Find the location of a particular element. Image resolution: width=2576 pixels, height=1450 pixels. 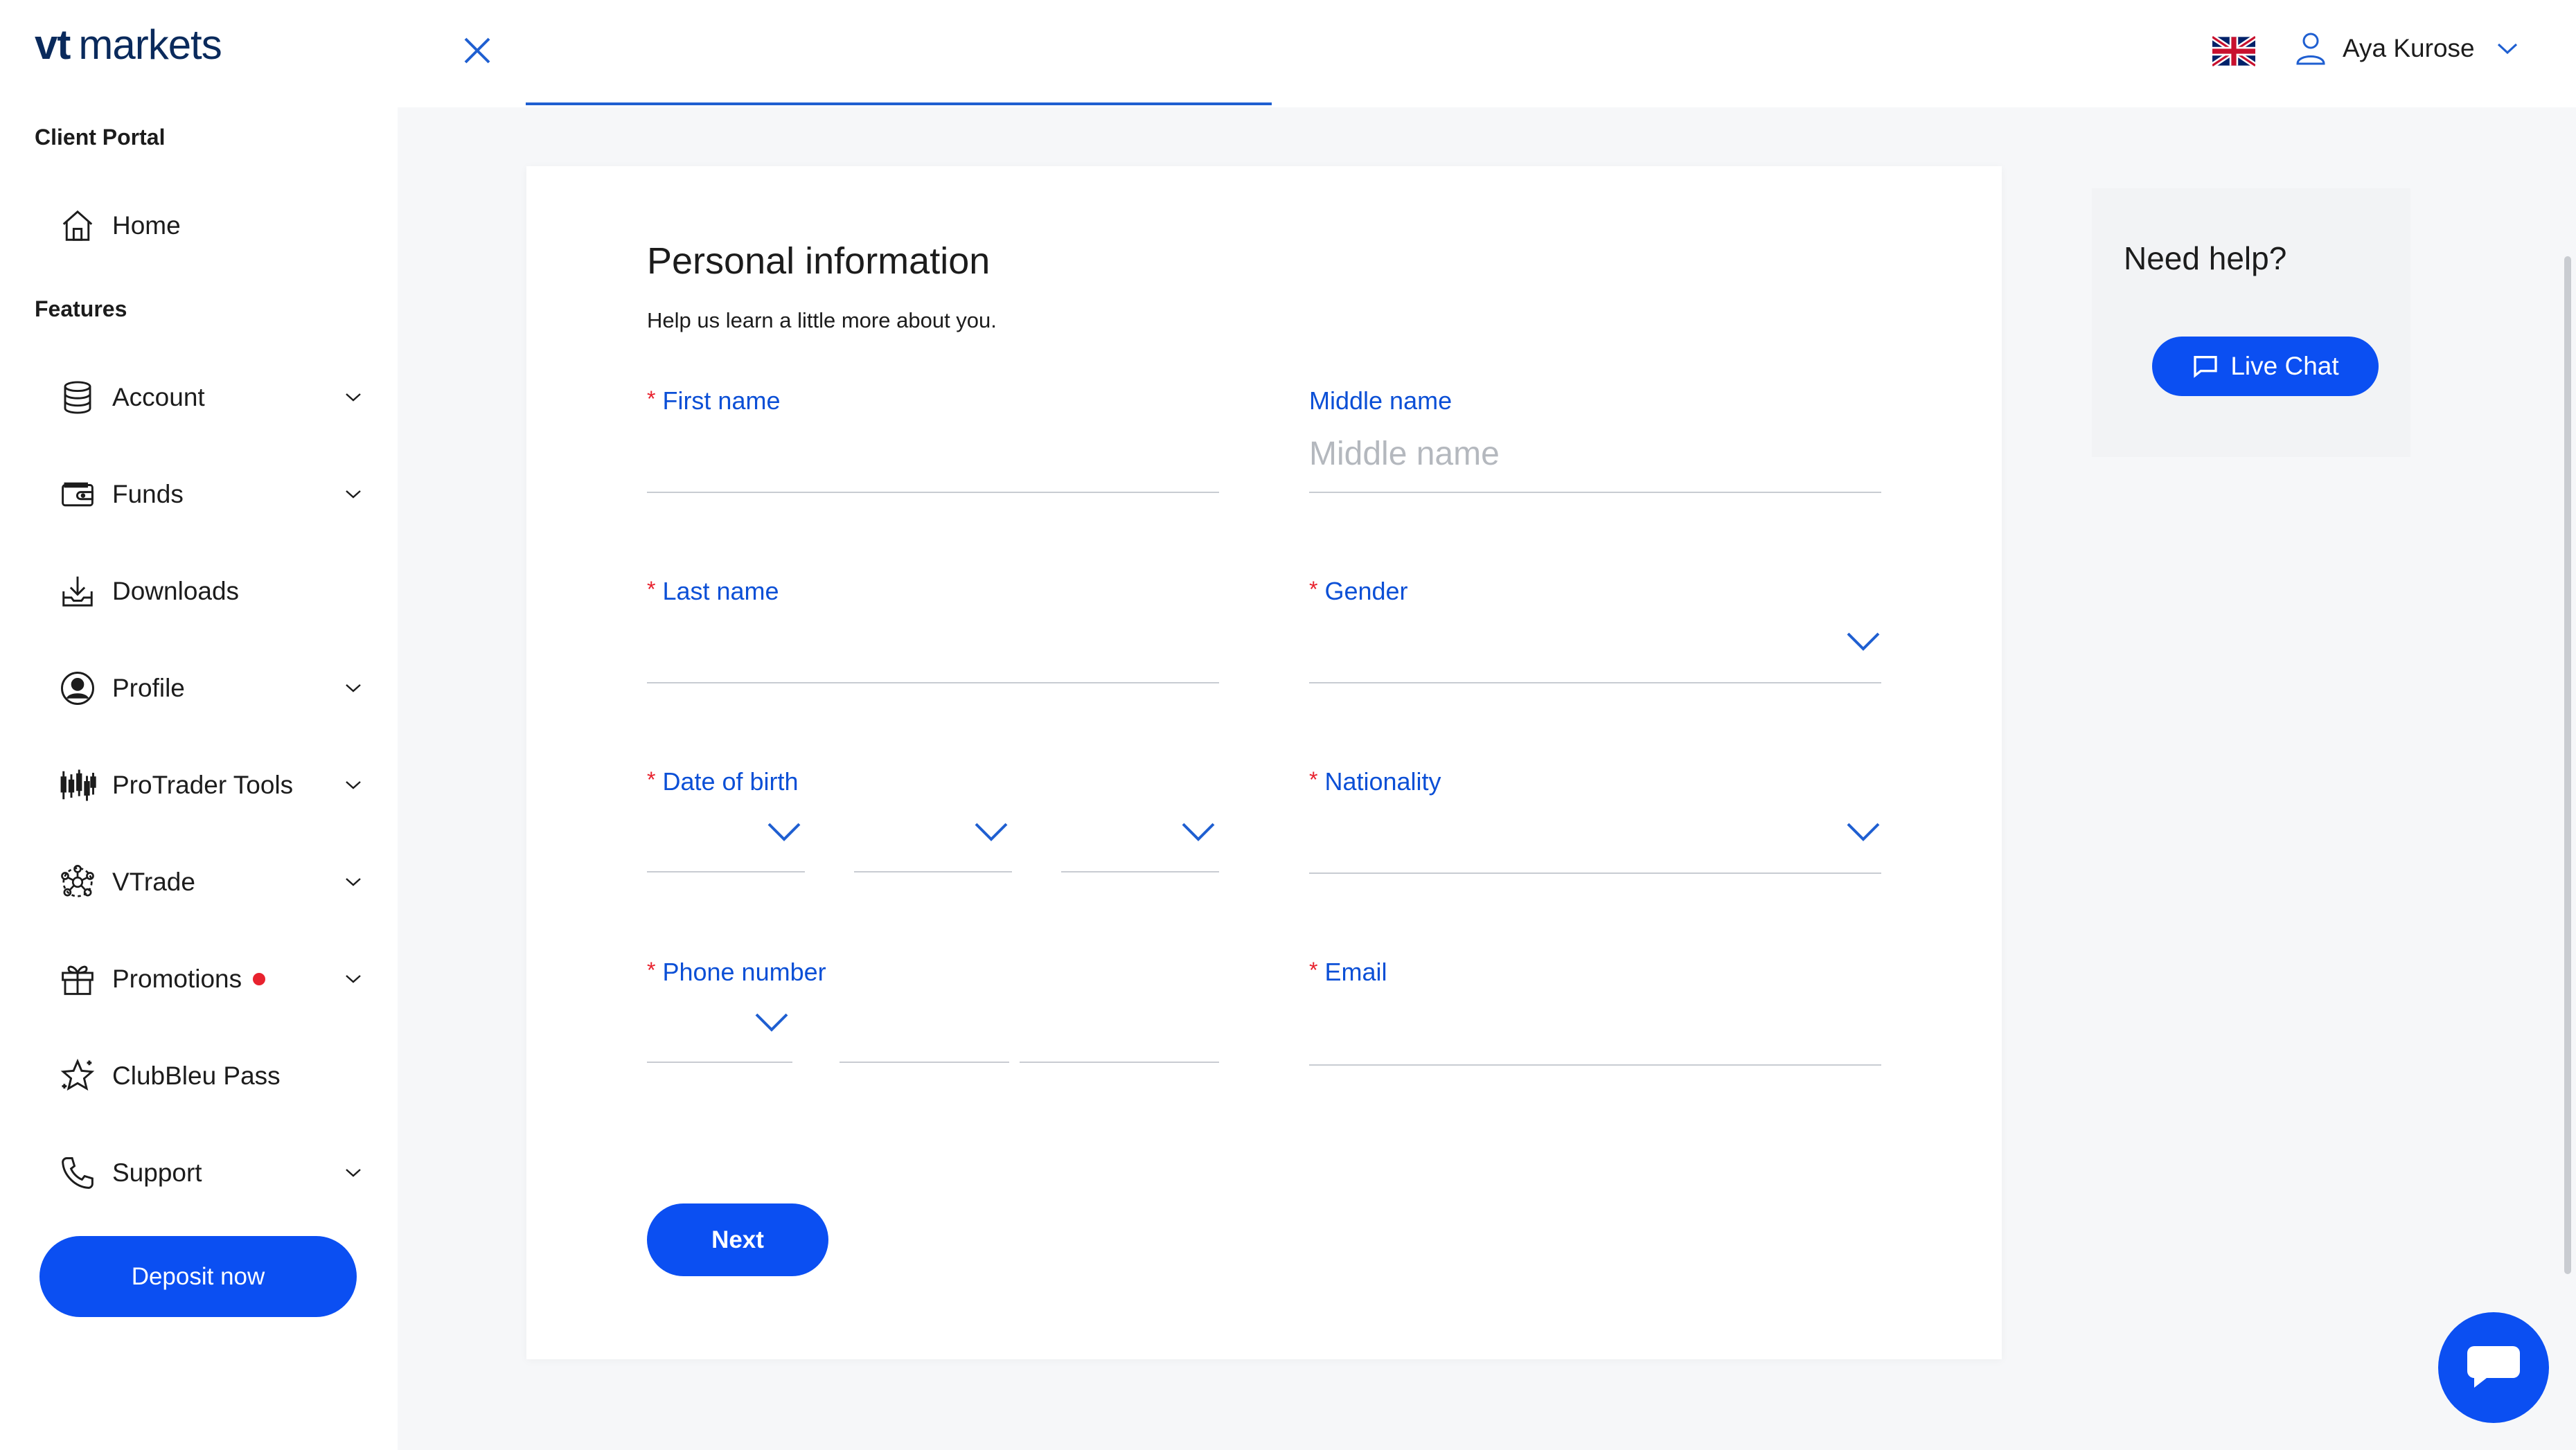

dob-year-underline is located at coordinates (1140, 872).